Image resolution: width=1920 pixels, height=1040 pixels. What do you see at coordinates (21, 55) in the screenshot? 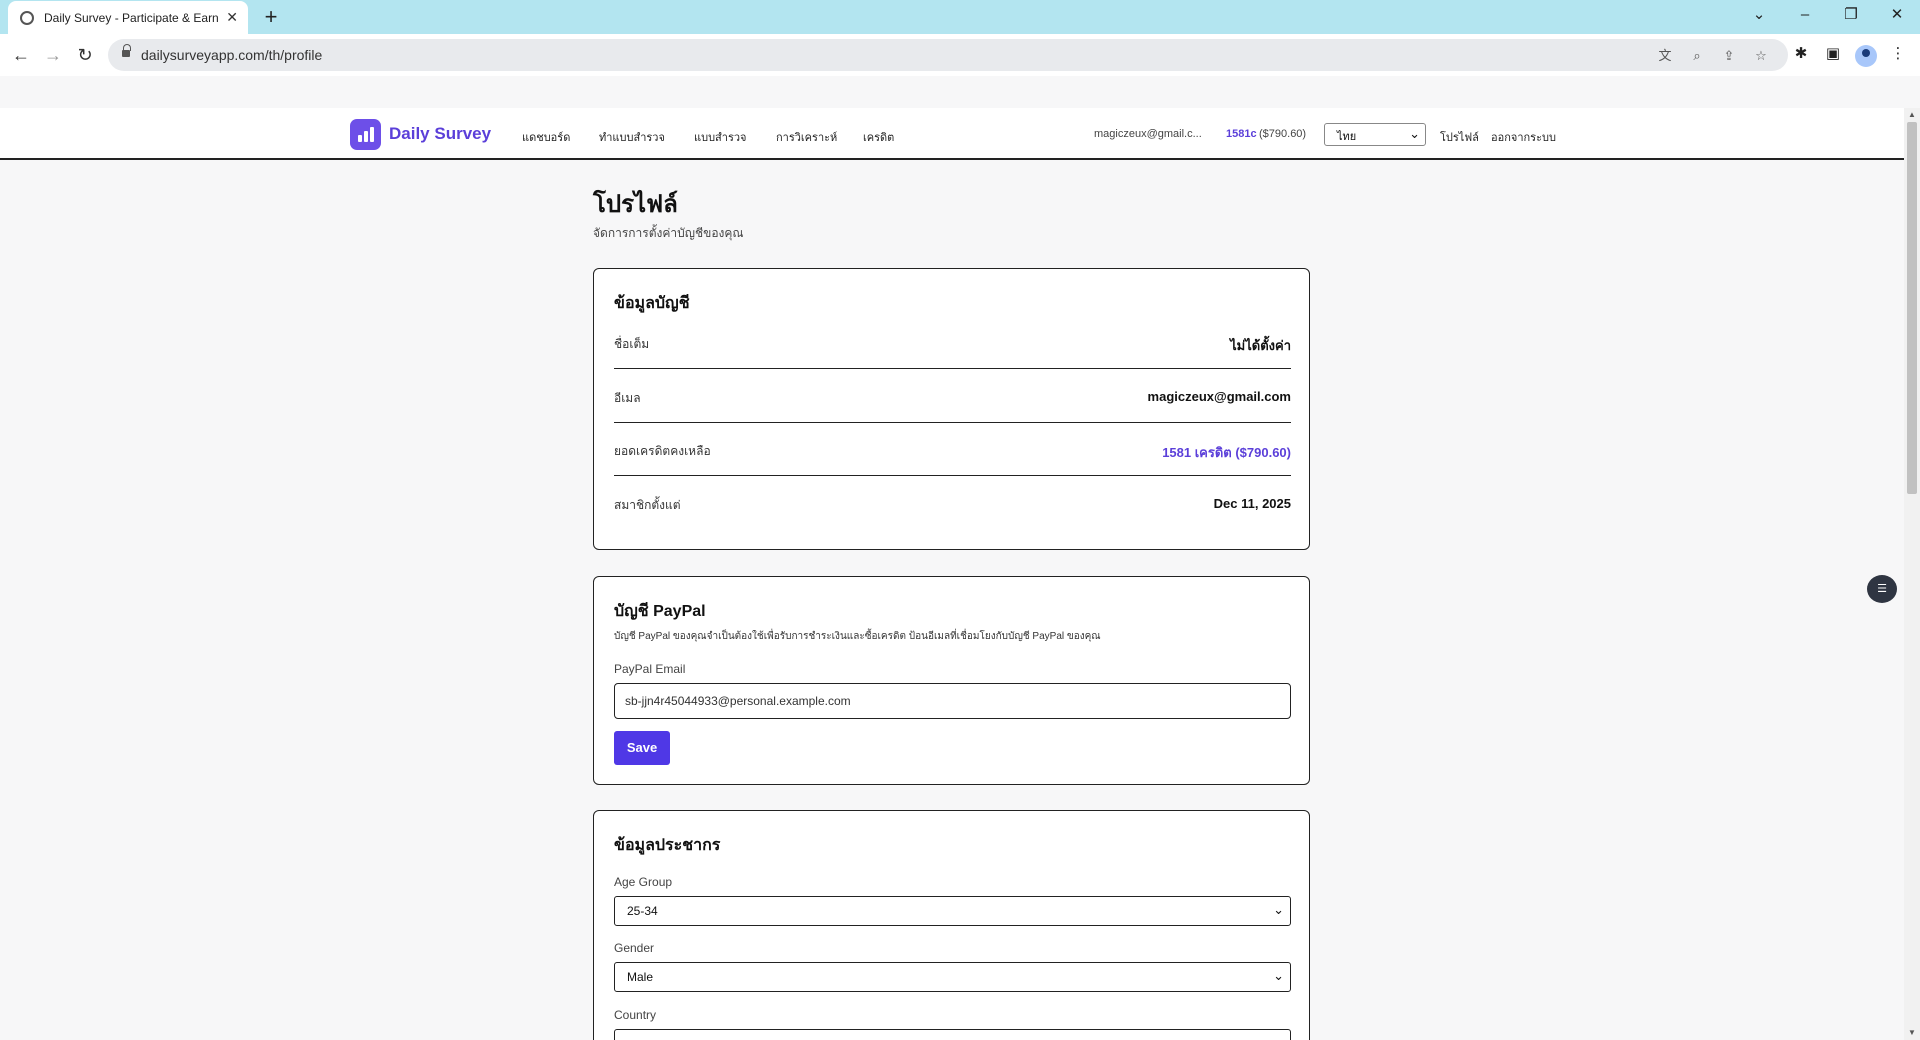
I see `back-button: ←` at bounding box center [21, 55].